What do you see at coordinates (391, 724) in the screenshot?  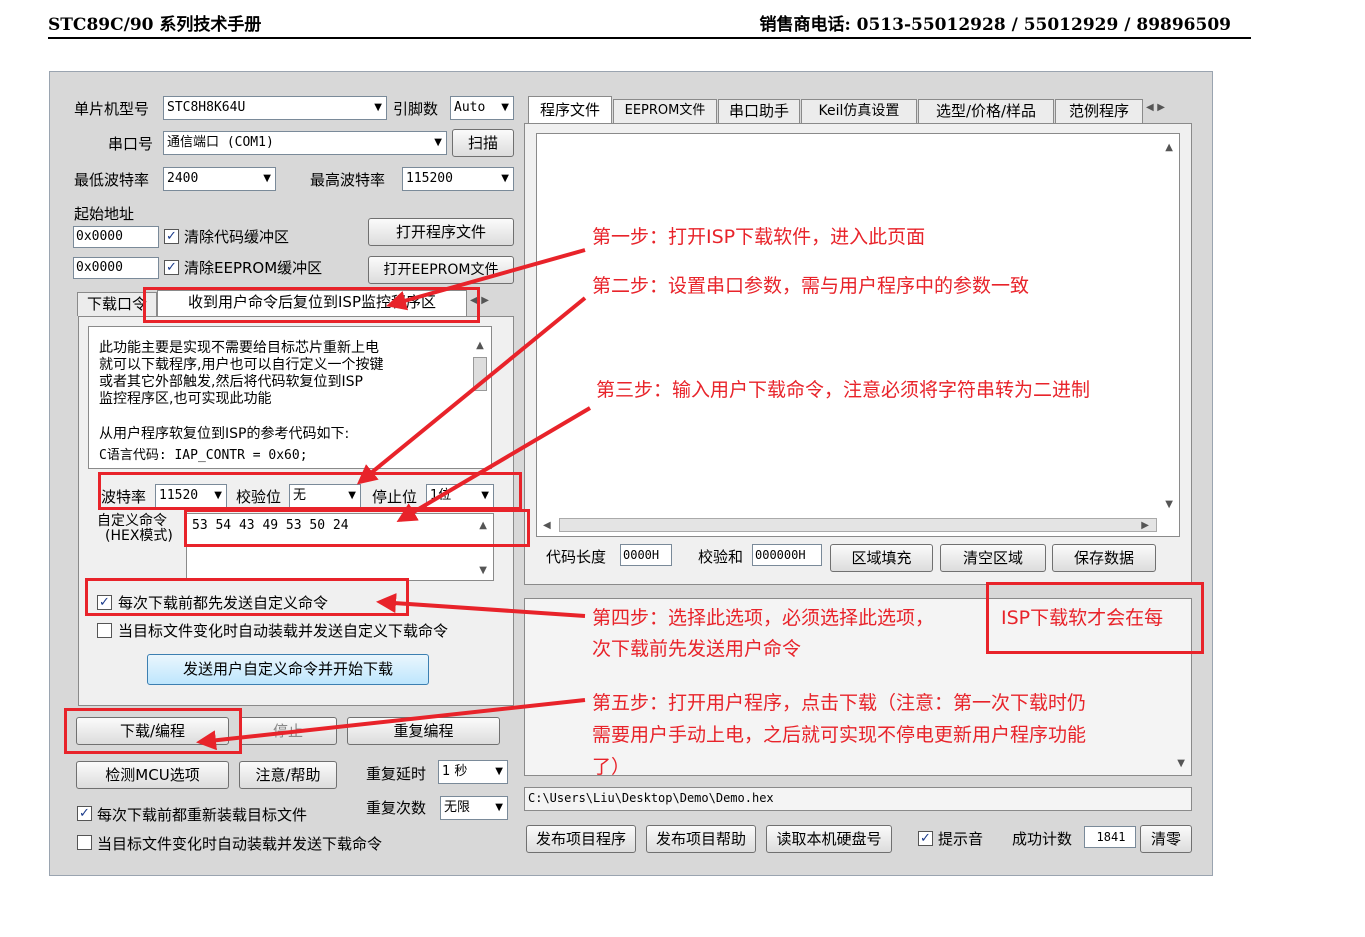 I see `arrow-step5` at bounding box center [391, 724].